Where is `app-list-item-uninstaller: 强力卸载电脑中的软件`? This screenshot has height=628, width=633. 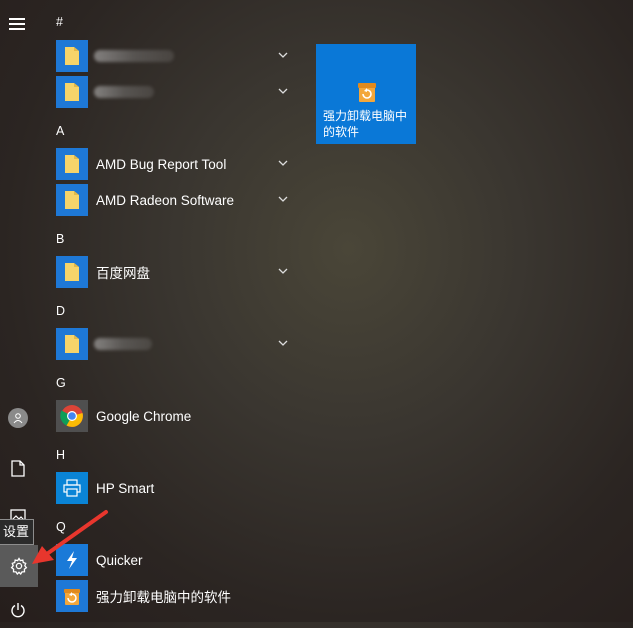 app-list-item-uninstaller: 强力卸载电脑中的软件 is located at coordinates (176, 596).